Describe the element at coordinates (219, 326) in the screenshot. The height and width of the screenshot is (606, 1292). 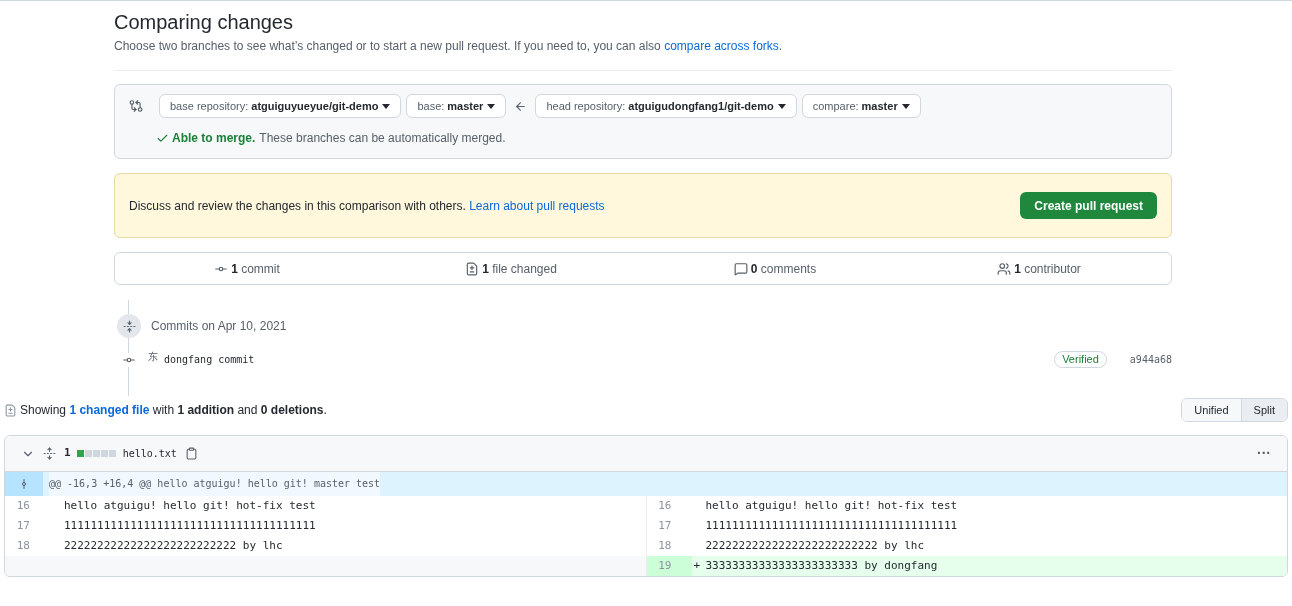
I see `commits-date: Commits on Apr 10, 2021` at that location.